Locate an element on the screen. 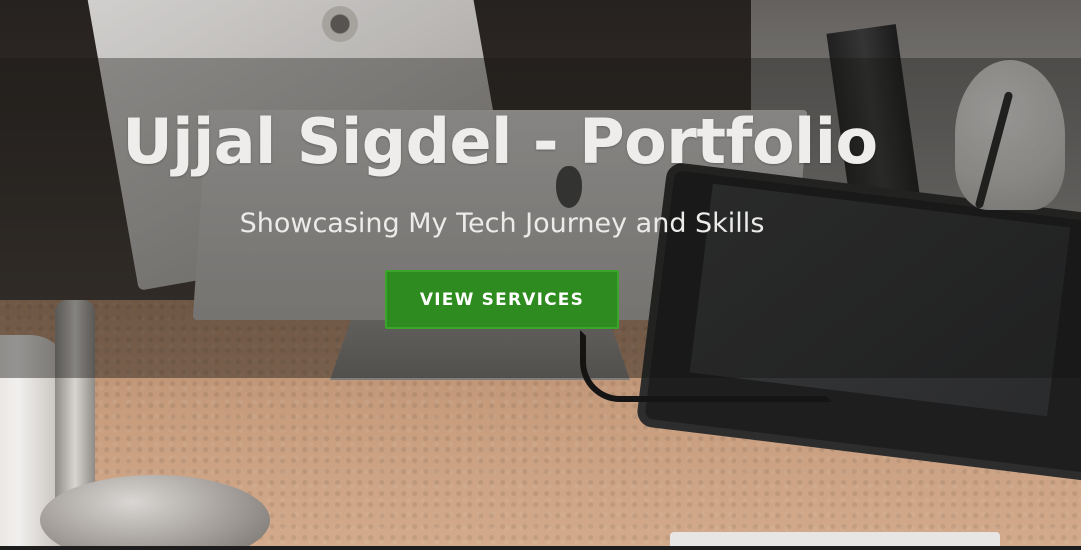 The width and height of the screenshot is (1081, 550). top-shade is located at coordinates (540, 29).